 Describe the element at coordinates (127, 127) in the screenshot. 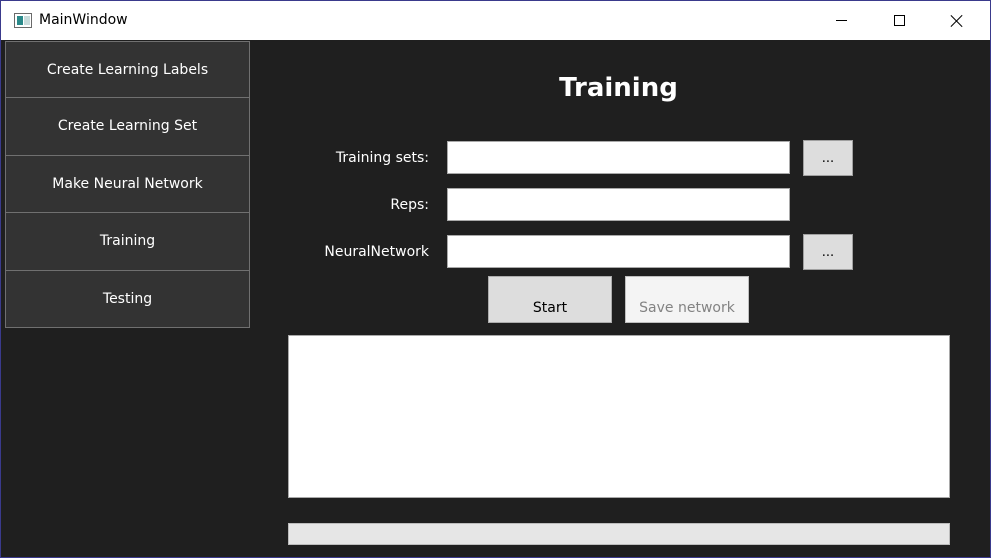

I see `nav-create-learning-set: Create Learning Set` at that location.